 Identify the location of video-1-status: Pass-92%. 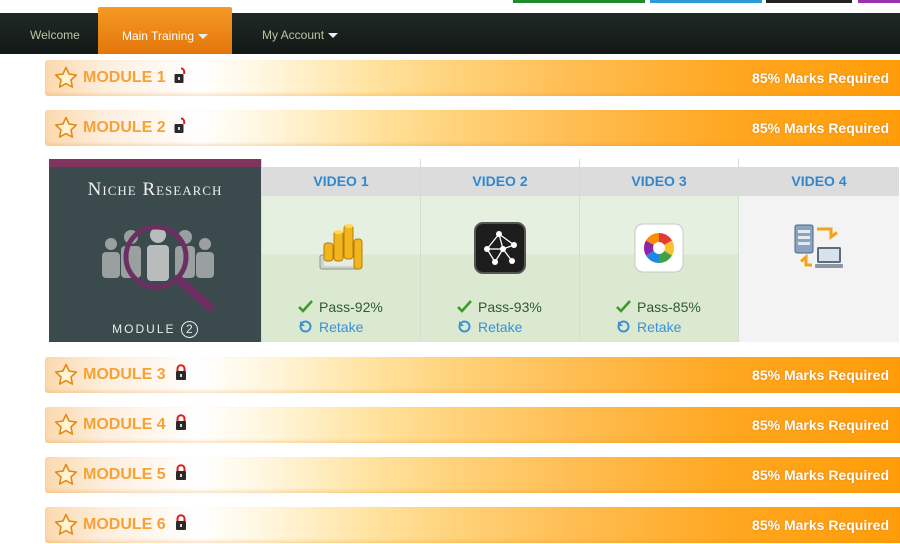
(340, 307).